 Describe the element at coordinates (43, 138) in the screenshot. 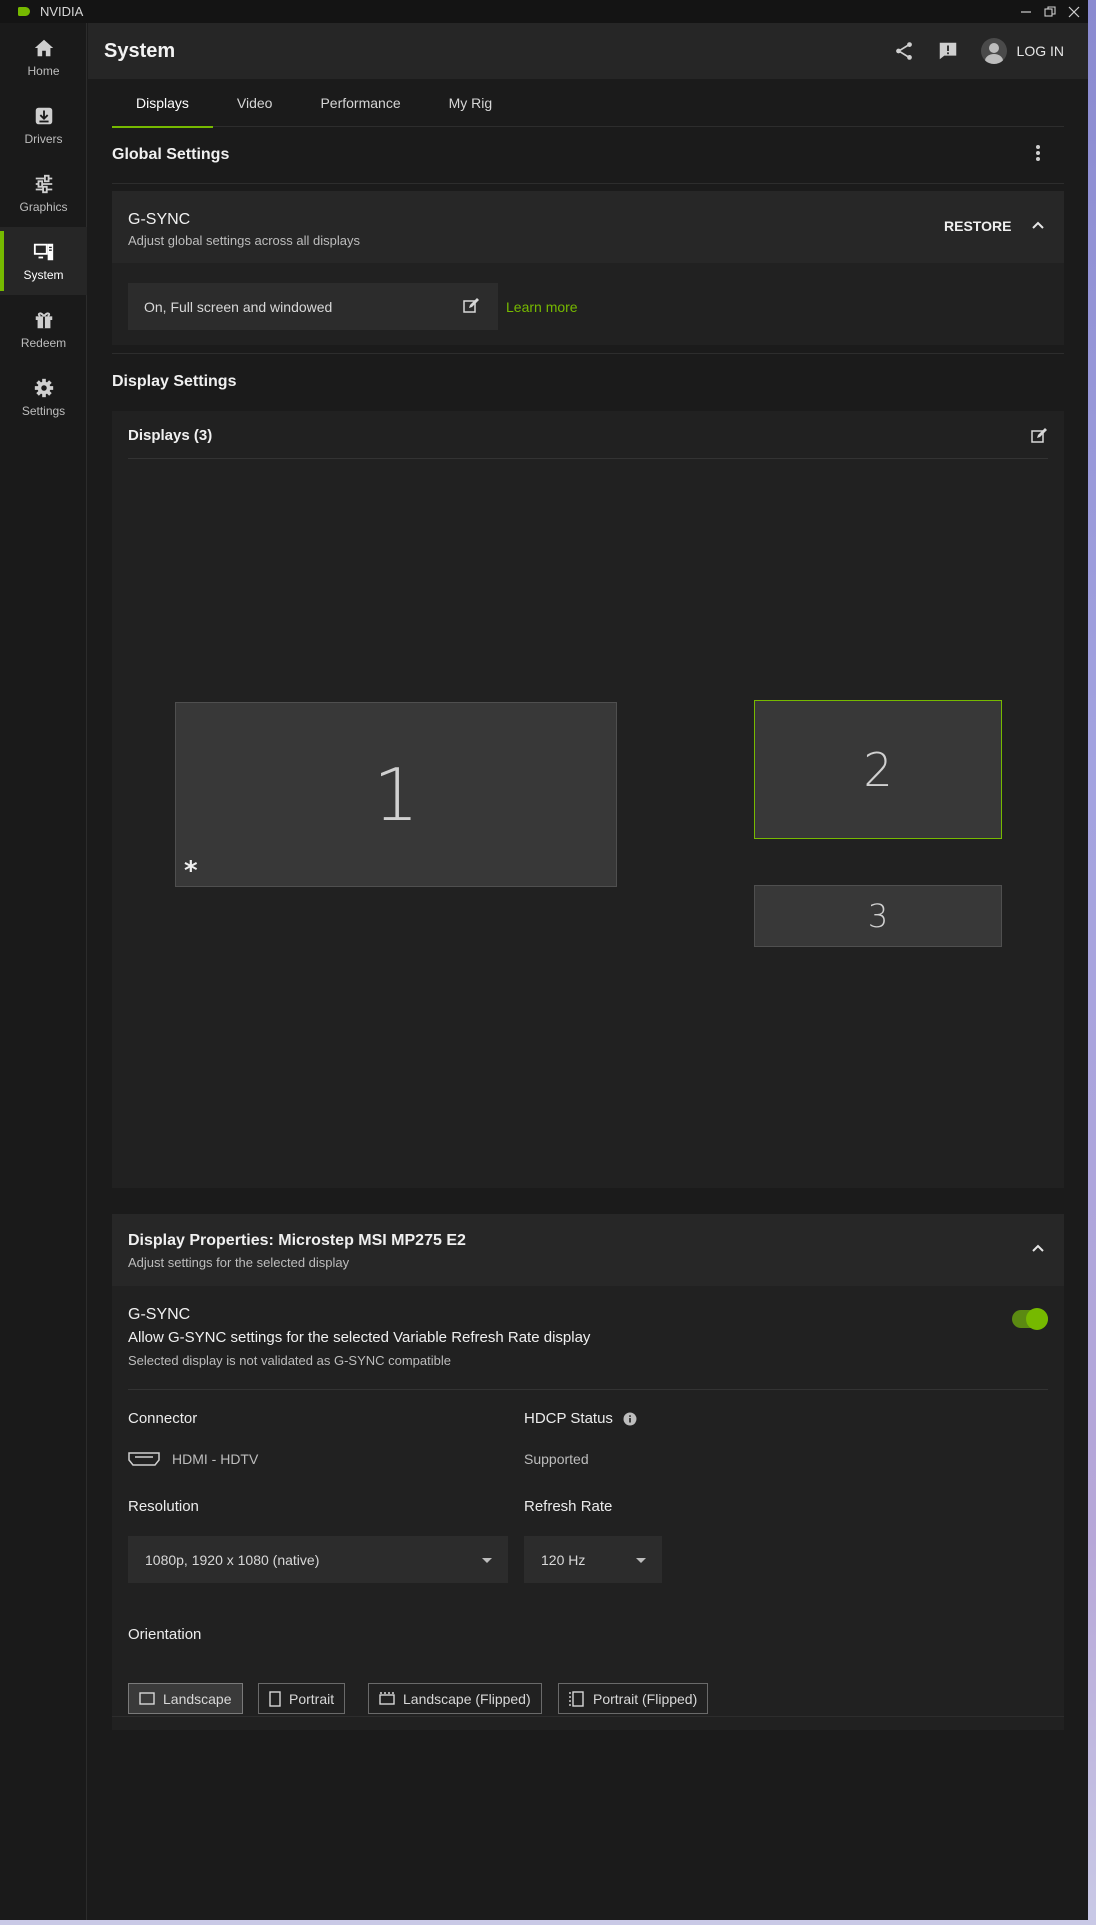

I see `sidebar-item-label: Drivers` at that location.